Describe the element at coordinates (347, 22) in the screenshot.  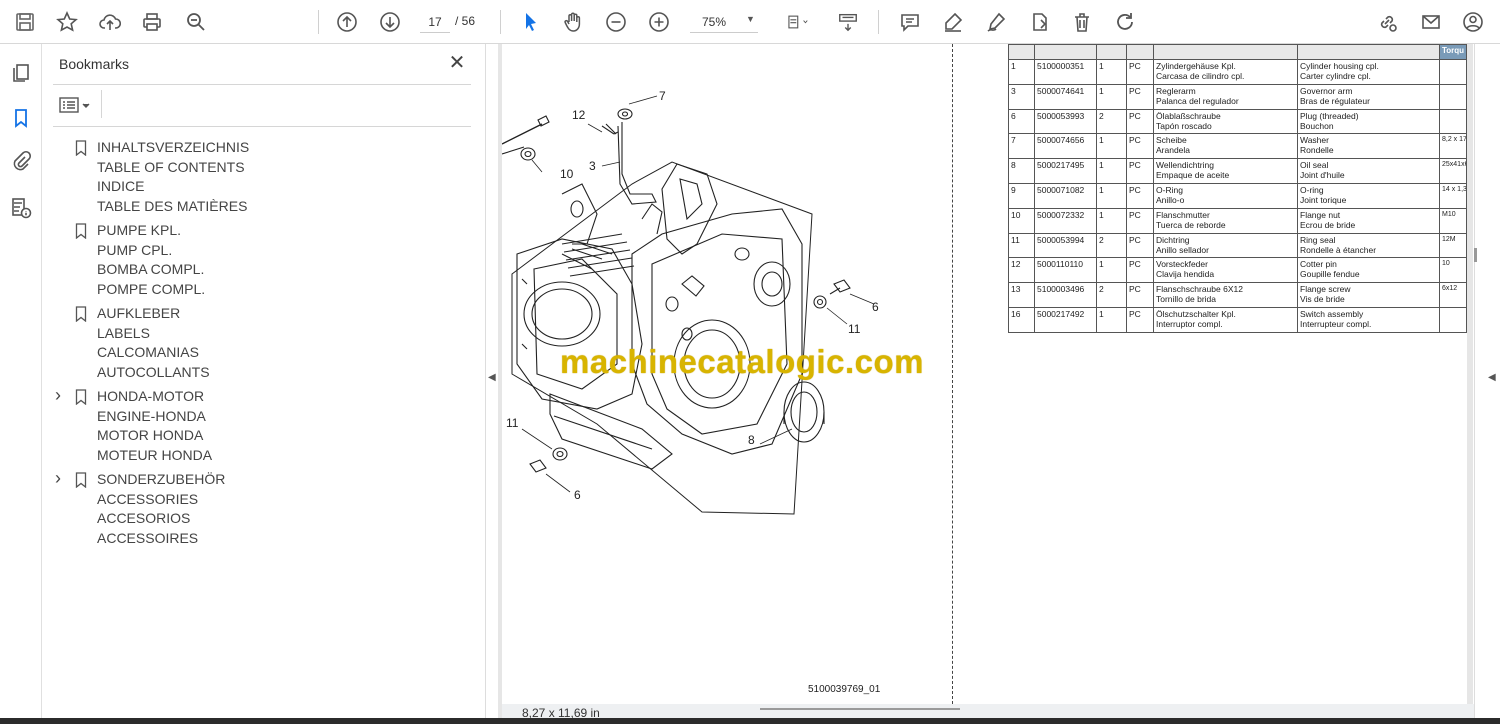
I see `page-up-icon` at that location.